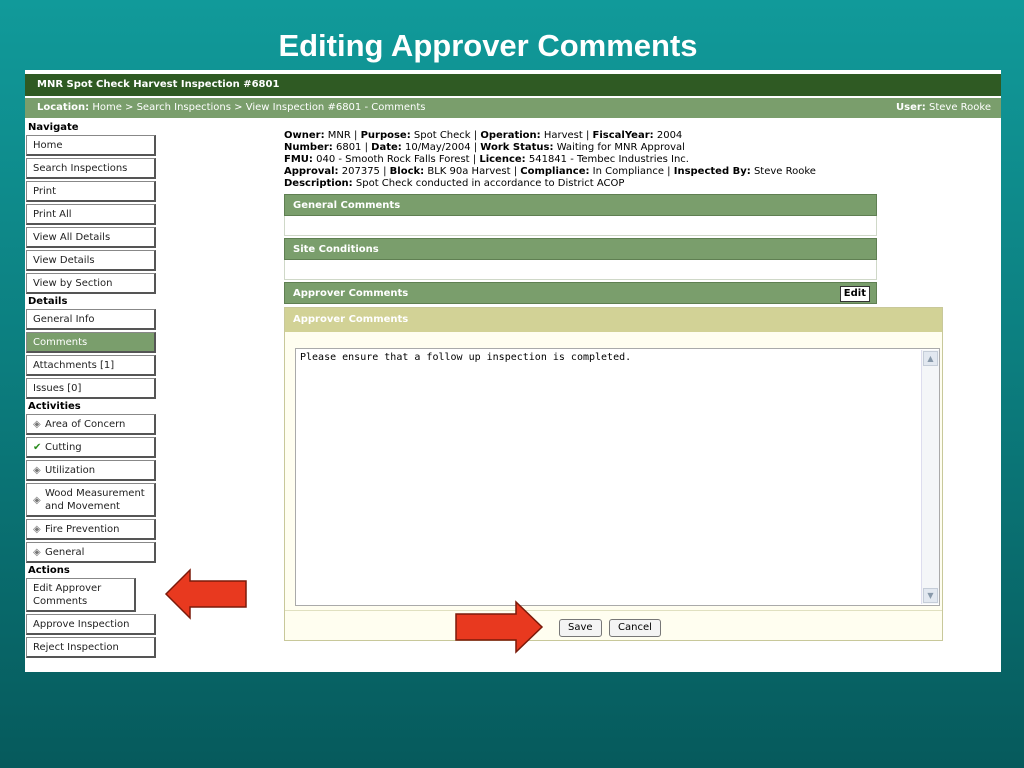  I want to click on dialog-title: Approver Comments, so click(613, 320).